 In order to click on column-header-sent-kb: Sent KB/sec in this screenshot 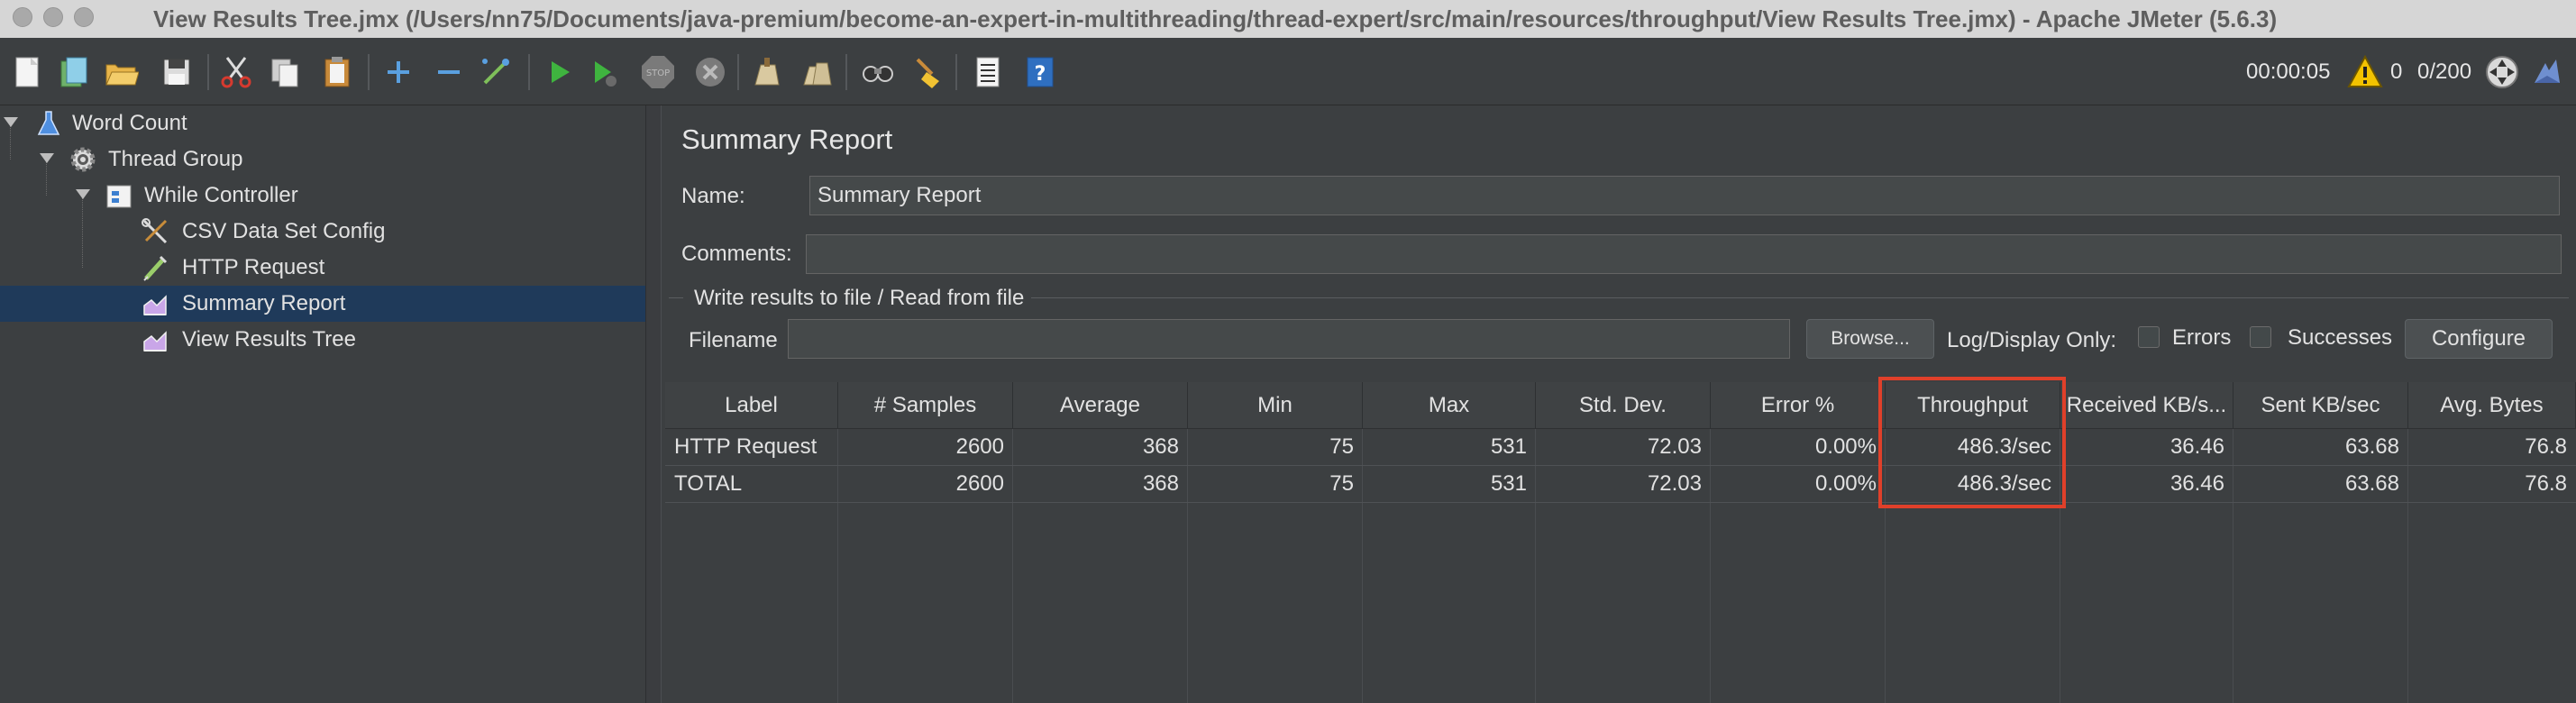, I will do `click(2320, 405)`.